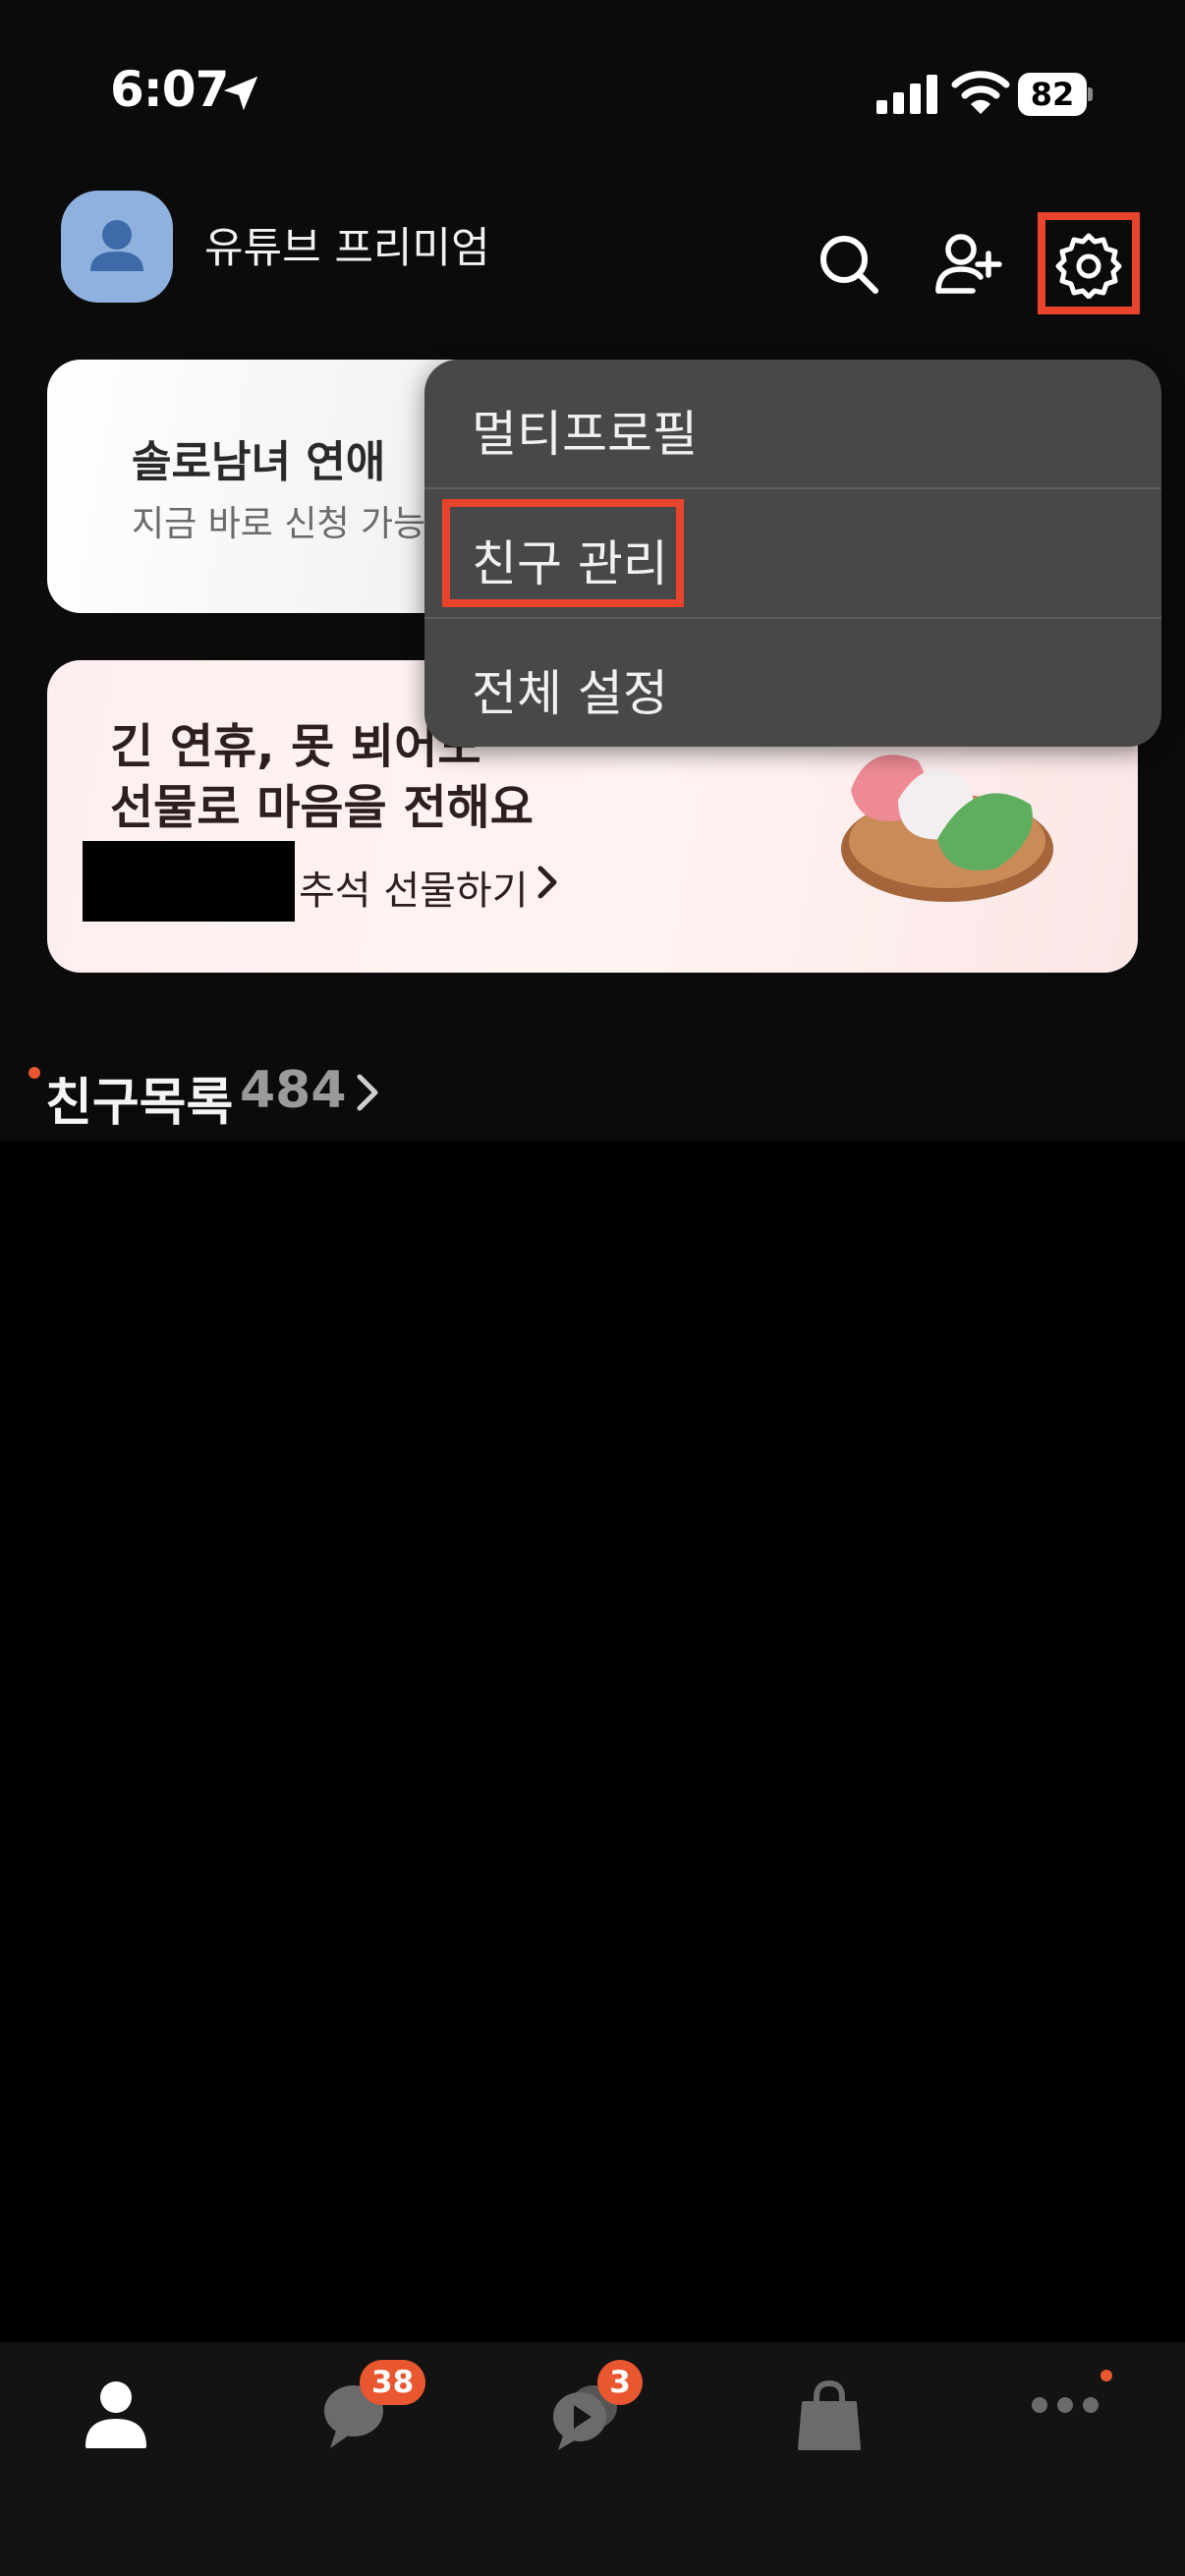 This screenshot has height=2576, width=1185. I want to click on add-friend-icon, so click(968, 264).